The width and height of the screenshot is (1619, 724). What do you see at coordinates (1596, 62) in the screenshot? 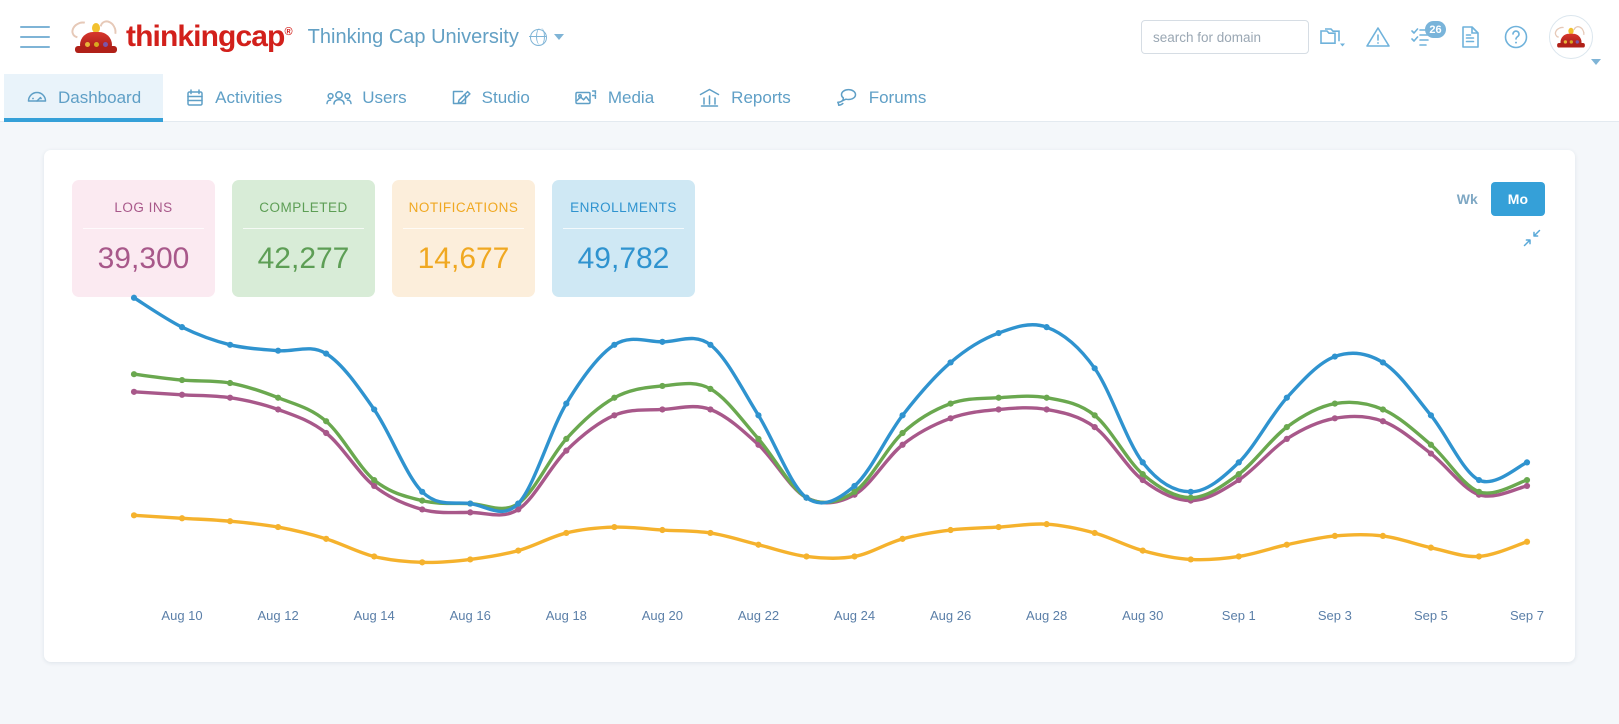
I see `avatar-chevron-down-icon` at bounding box center [1596, 62].